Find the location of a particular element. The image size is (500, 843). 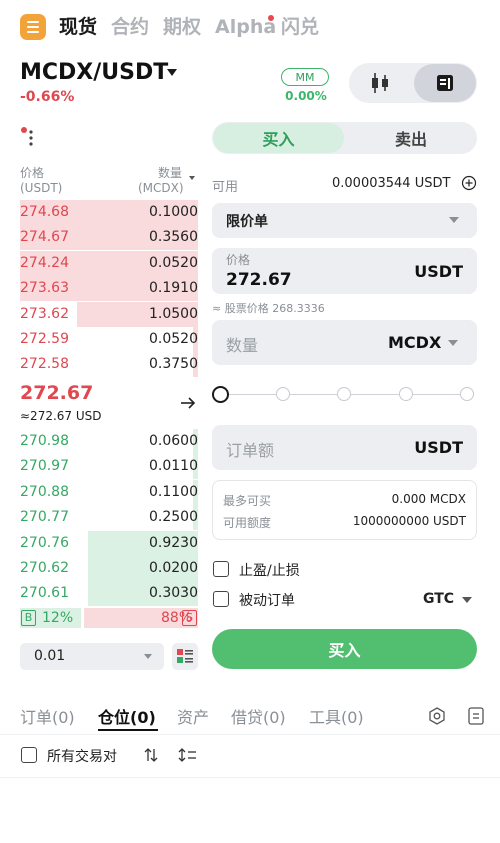

order-info-box: 最多可买 0.000 MCDX 可用额度 1000000000 USDT is located at coordinates (344, 510).